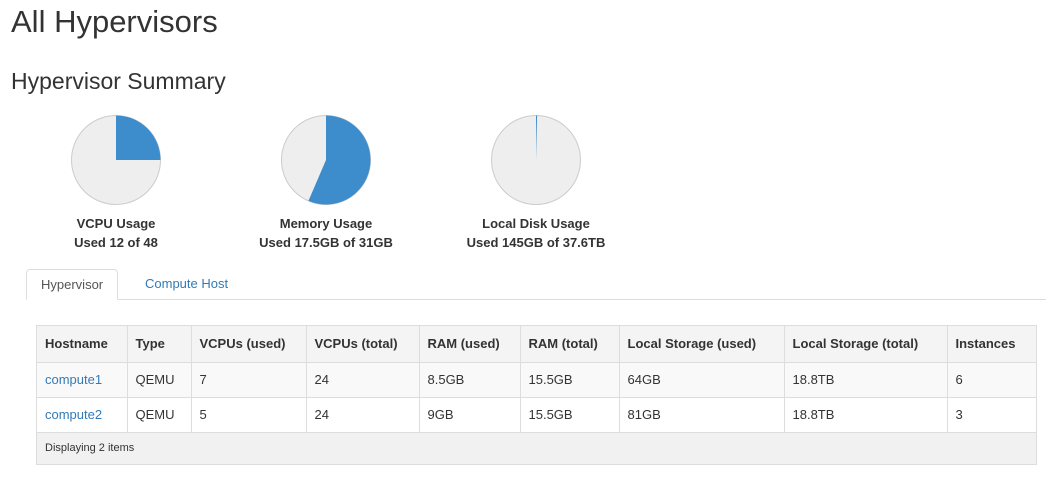 The width and height of the screenshot is (1059, 484). I want to click on hostname-link: compute1, so click(73, 379).